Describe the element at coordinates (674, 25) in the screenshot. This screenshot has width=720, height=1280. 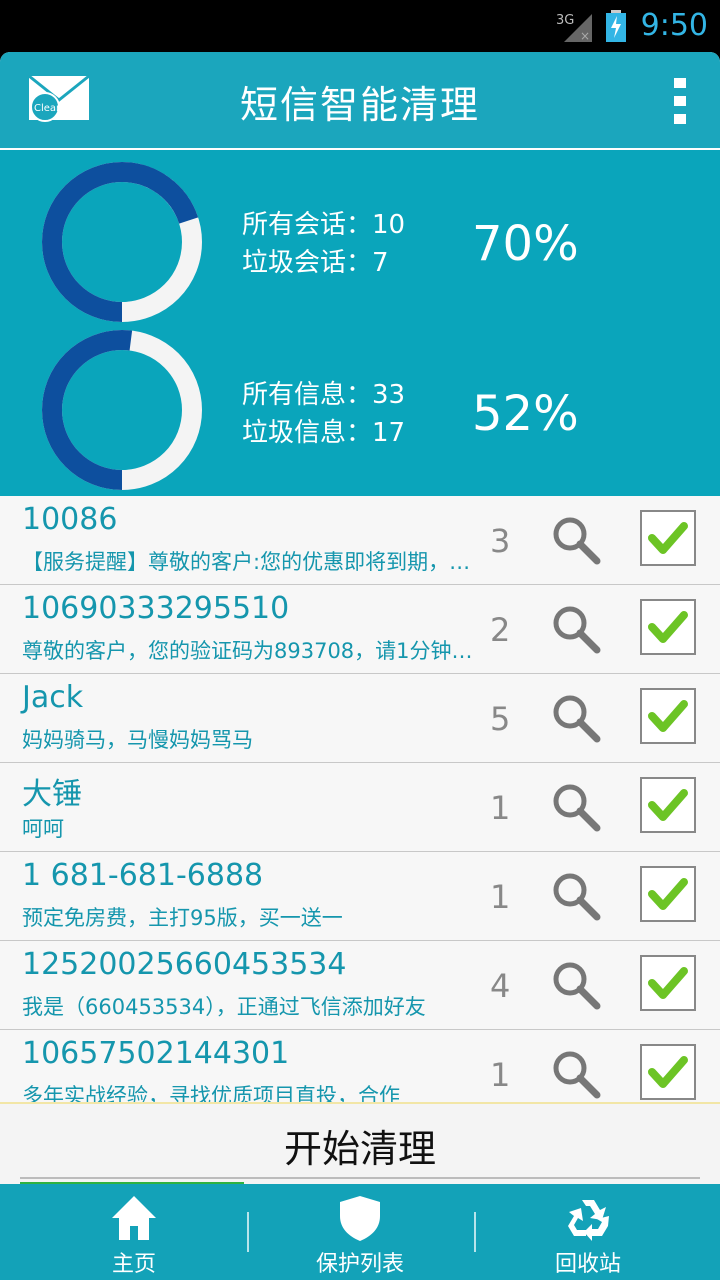
I see `clock: 9:50` at that location.